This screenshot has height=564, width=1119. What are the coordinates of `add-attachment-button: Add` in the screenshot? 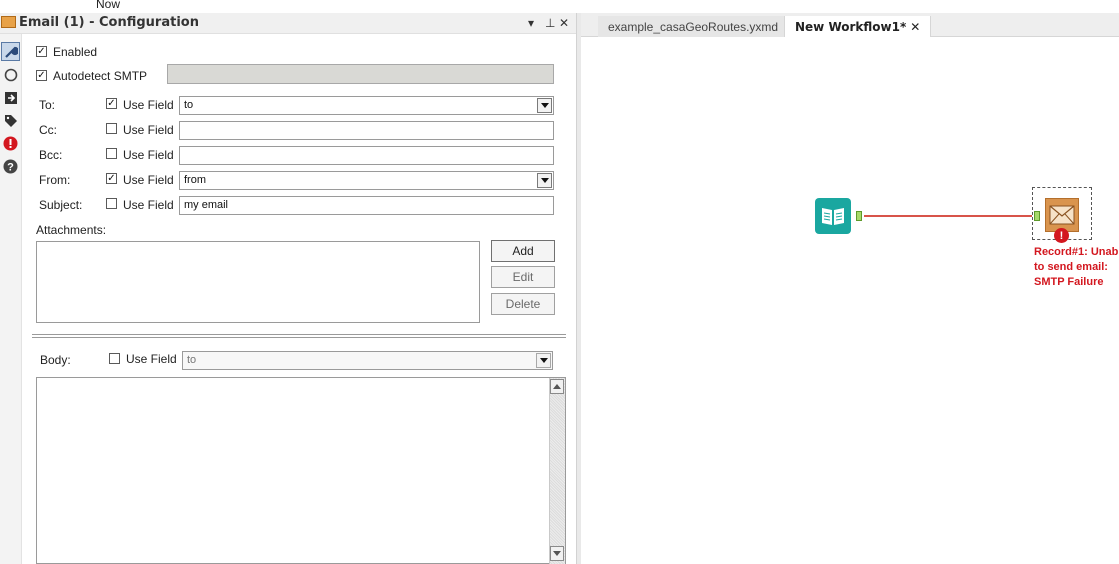 It's located at (523, 251).